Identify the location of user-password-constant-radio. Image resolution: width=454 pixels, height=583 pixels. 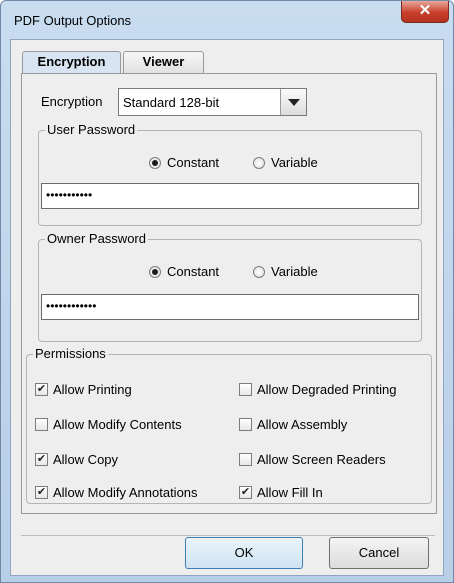
(155, 163).